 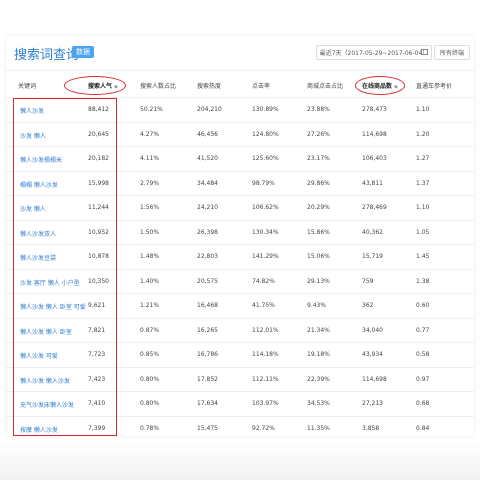 What do you see at coordinates (265, 134) in the screenshot?
I see `table-cell: 124.80%` at bounding box center [265, 134].